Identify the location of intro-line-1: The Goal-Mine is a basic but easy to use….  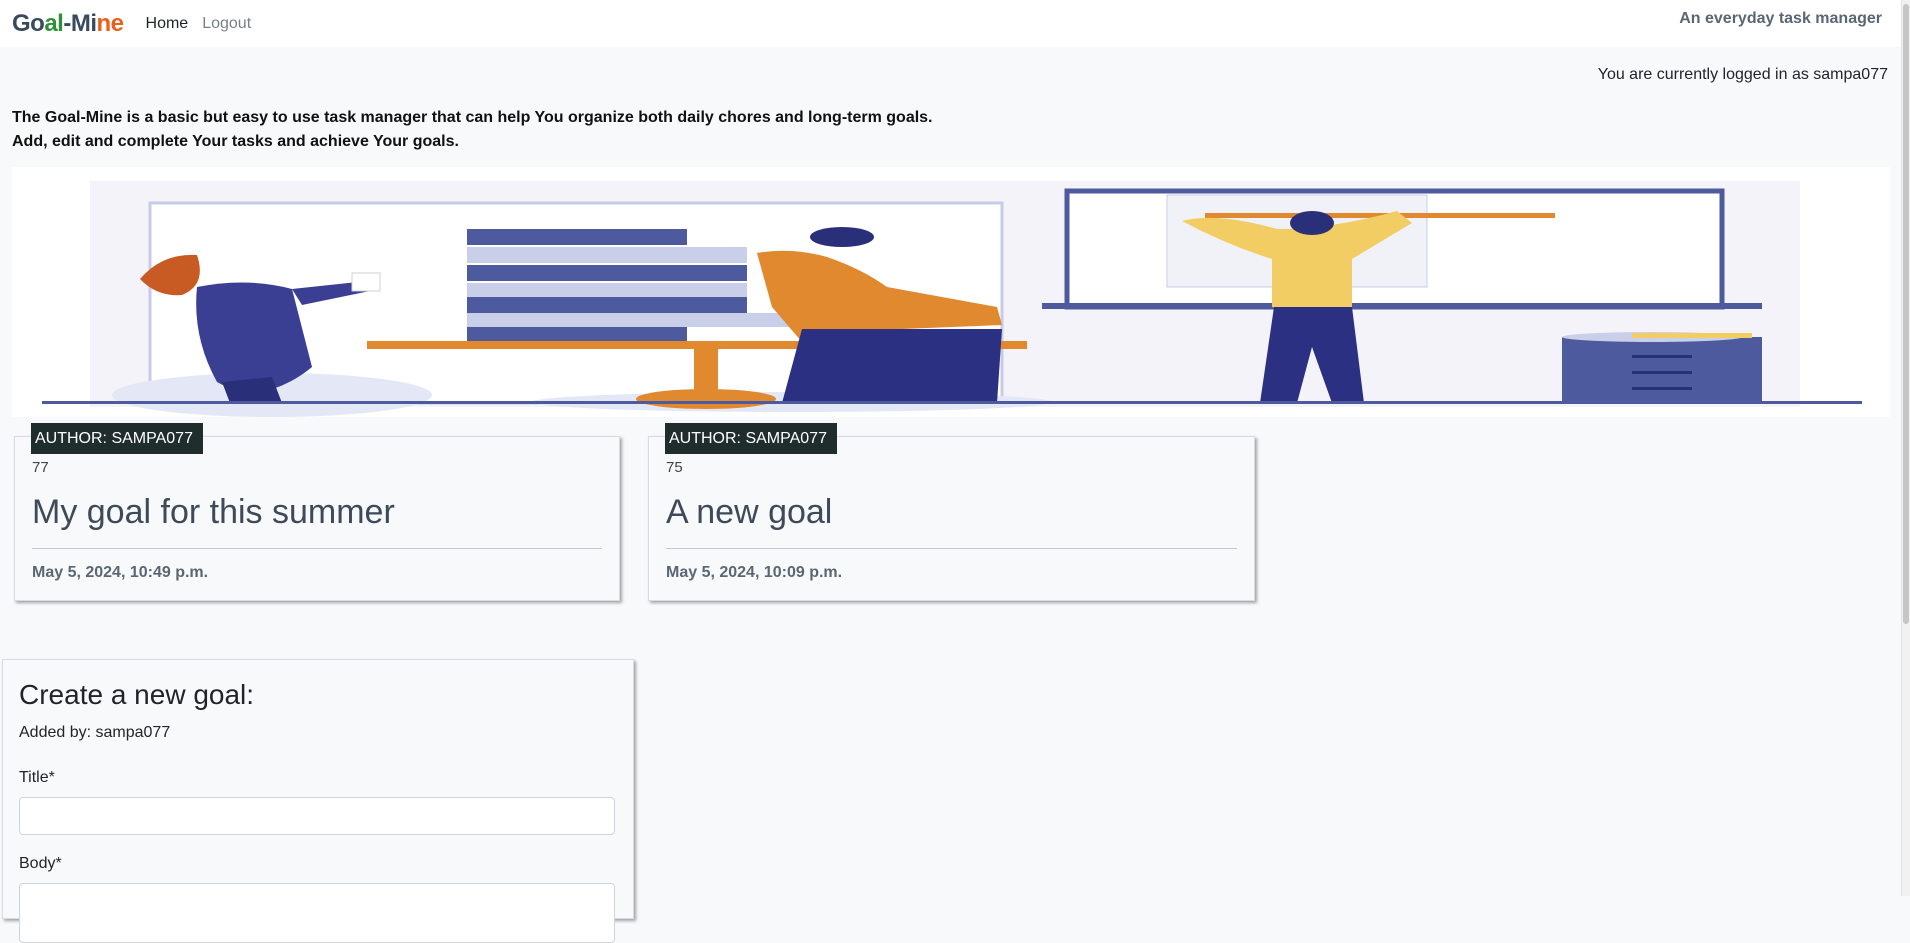
(472, 117).